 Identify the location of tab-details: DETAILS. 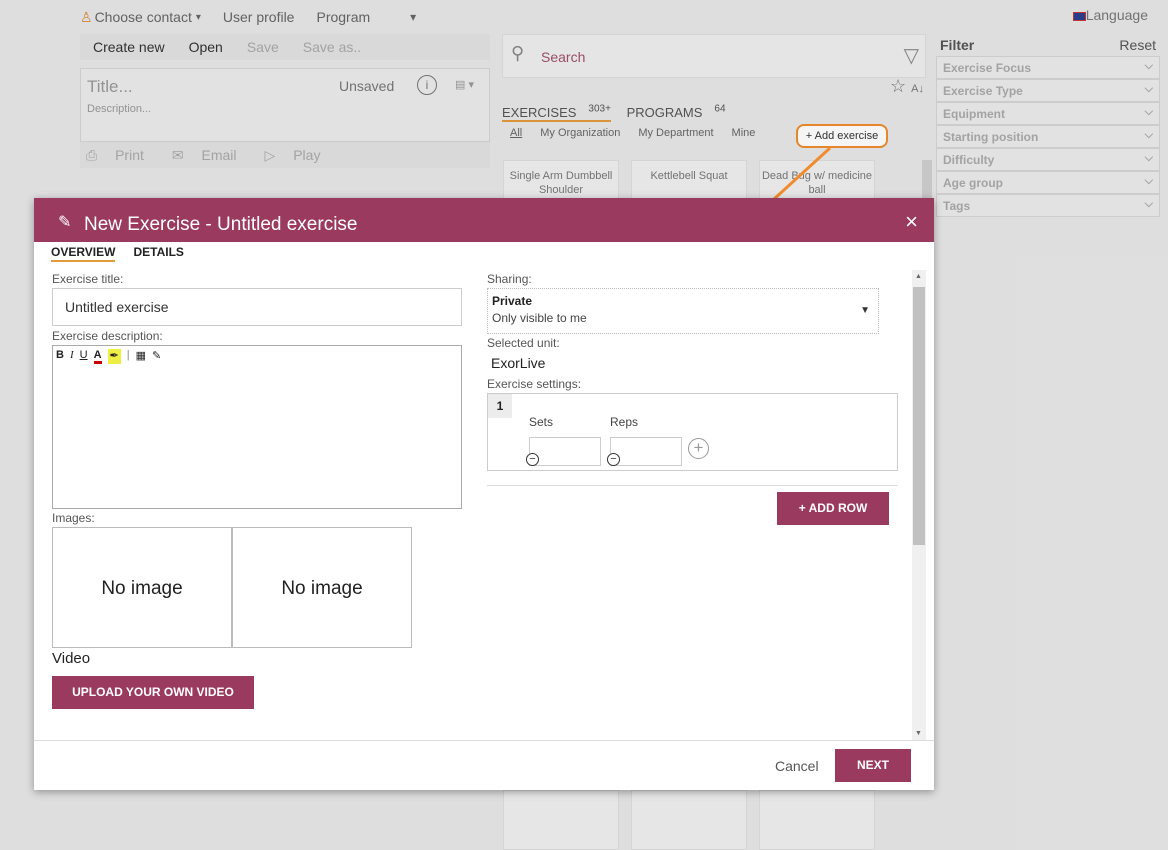
(158, 253).